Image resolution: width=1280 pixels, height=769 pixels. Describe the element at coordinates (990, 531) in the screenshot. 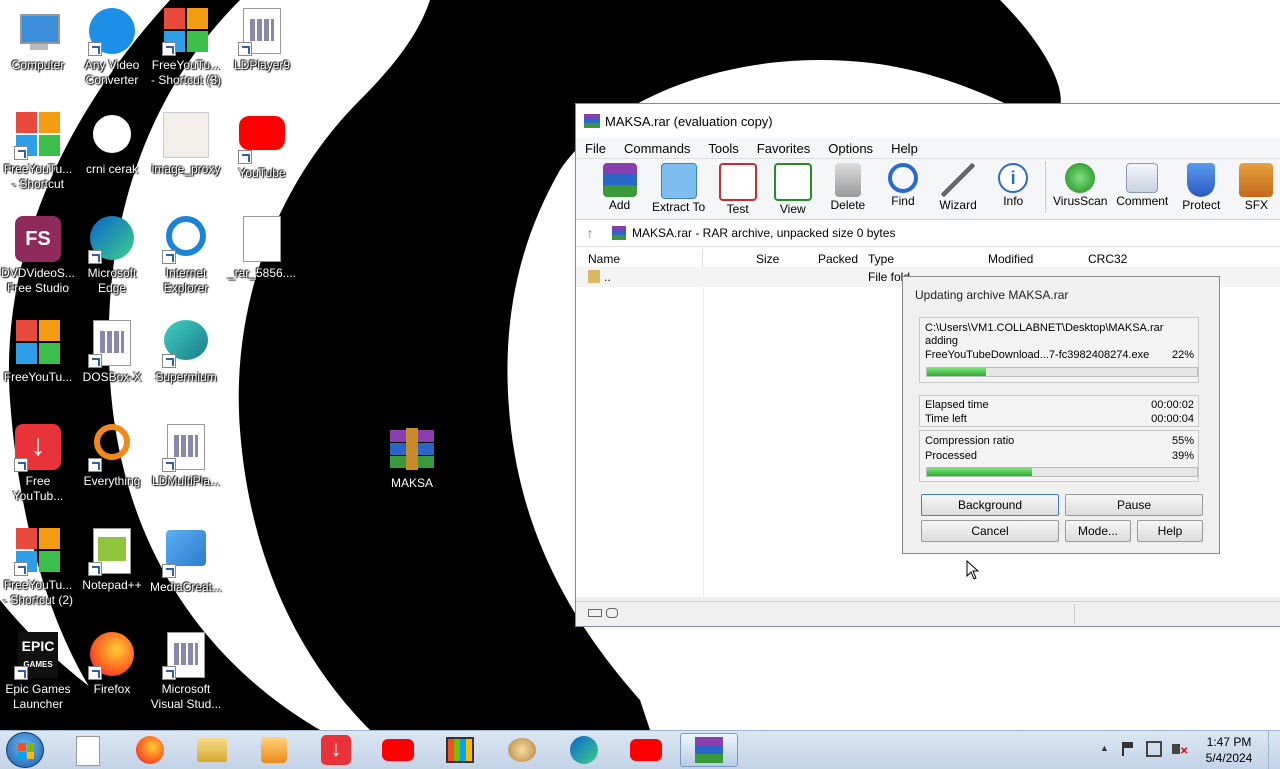

I see `cancel-button: Cancel` at that location.